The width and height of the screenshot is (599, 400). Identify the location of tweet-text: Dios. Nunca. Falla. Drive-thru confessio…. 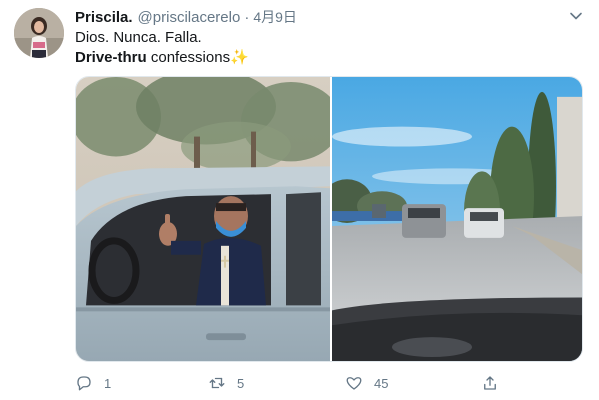
(162, 48).